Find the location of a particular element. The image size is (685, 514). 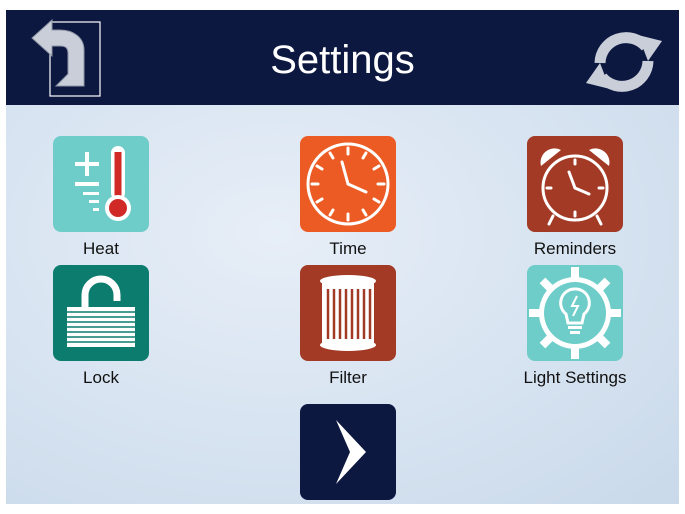

tile-time: Time is located at coordinates (348, 197).